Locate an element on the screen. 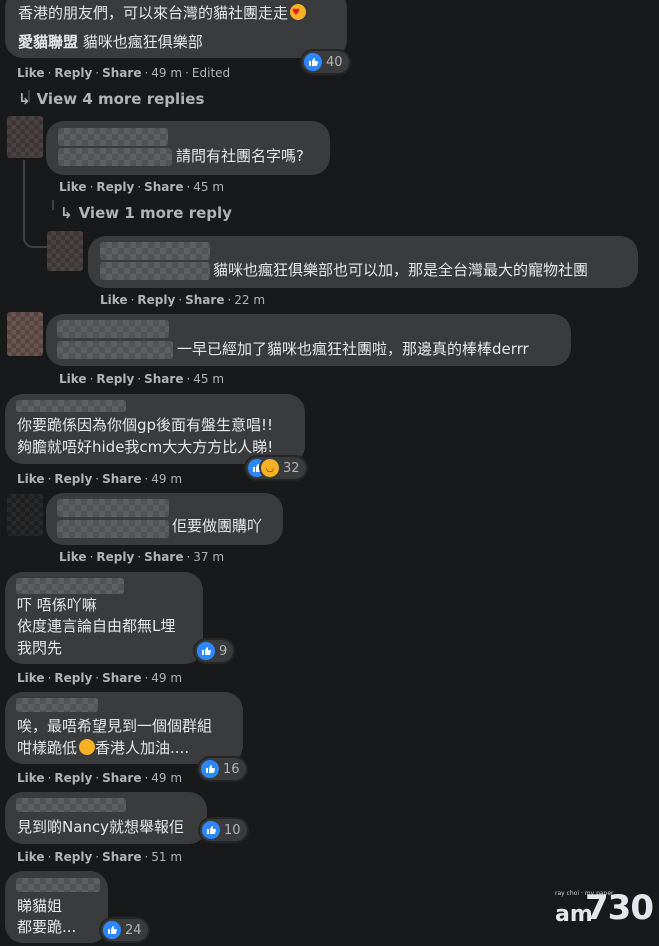 The height and width of the screenshot is (946, 659). timestamp: 22 m is located at coordinates (249, 300).